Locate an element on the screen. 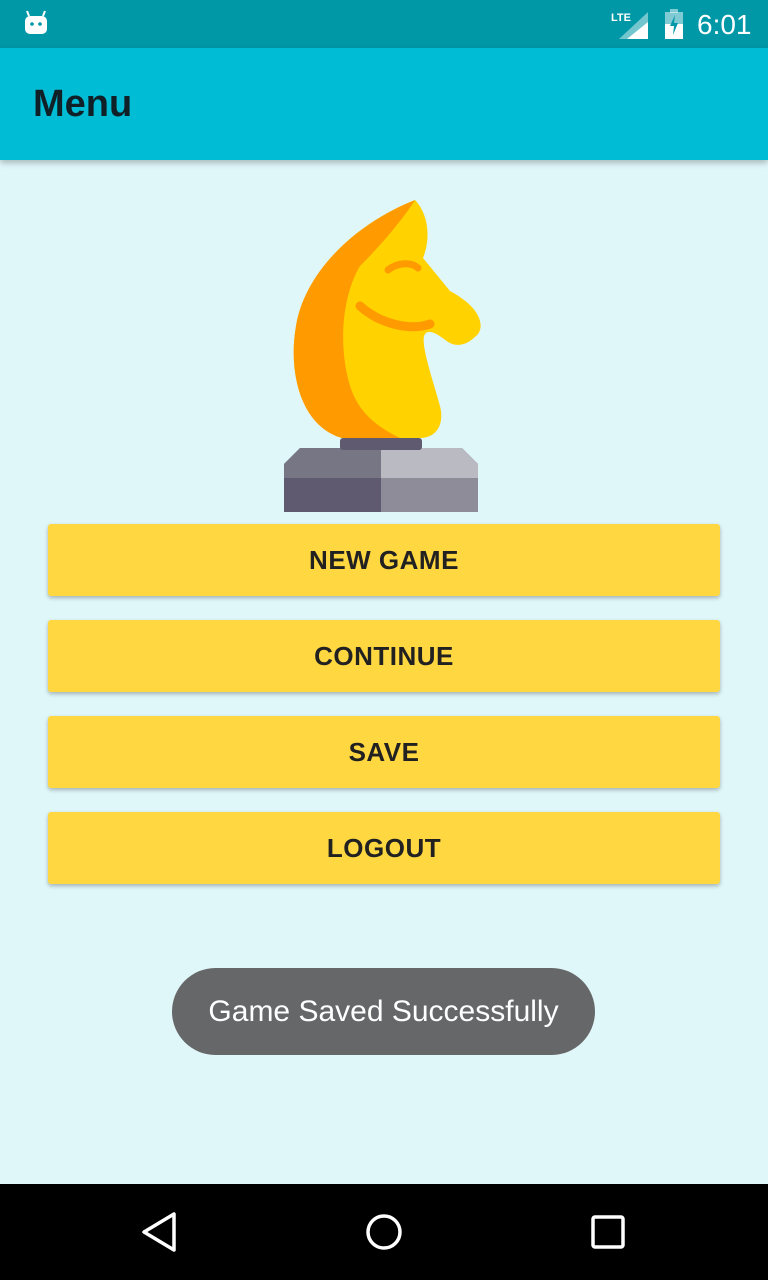 The height and width of the screenshot is (1280, 768). status-bar: LTE 6:01 is located at coordinates (384, 24).